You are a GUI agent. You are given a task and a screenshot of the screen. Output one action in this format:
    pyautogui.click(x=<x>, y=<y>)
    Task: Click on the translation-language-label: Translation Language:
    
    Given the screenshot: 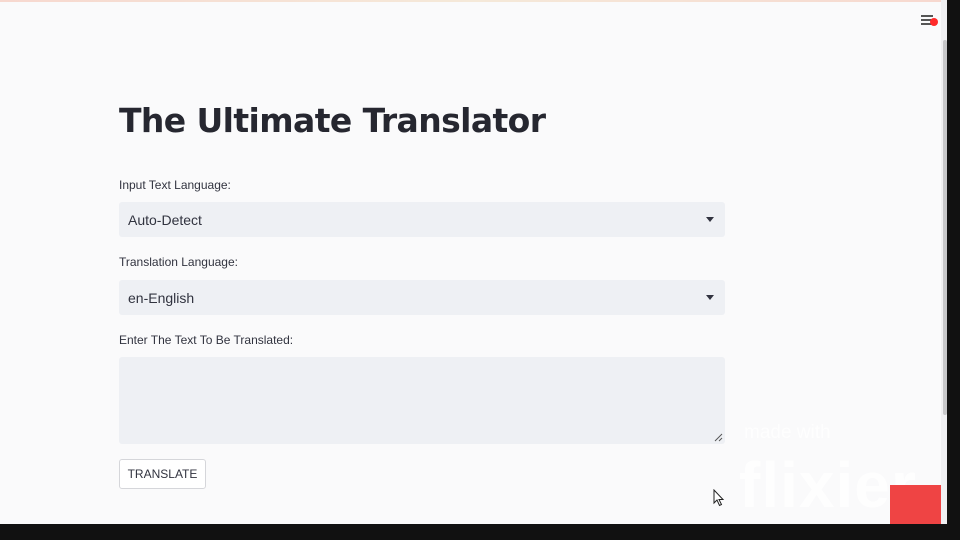 What is the action you would take?
    pyautogui.click(x=178, y=262)
    